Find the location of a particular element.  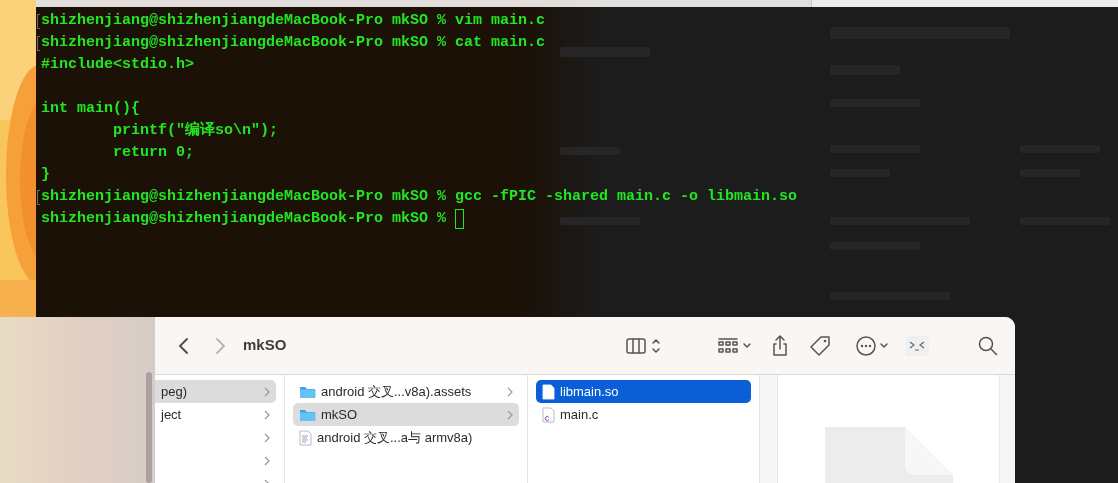

terminal-line: int main(){ is located at coordinates (91, 109).